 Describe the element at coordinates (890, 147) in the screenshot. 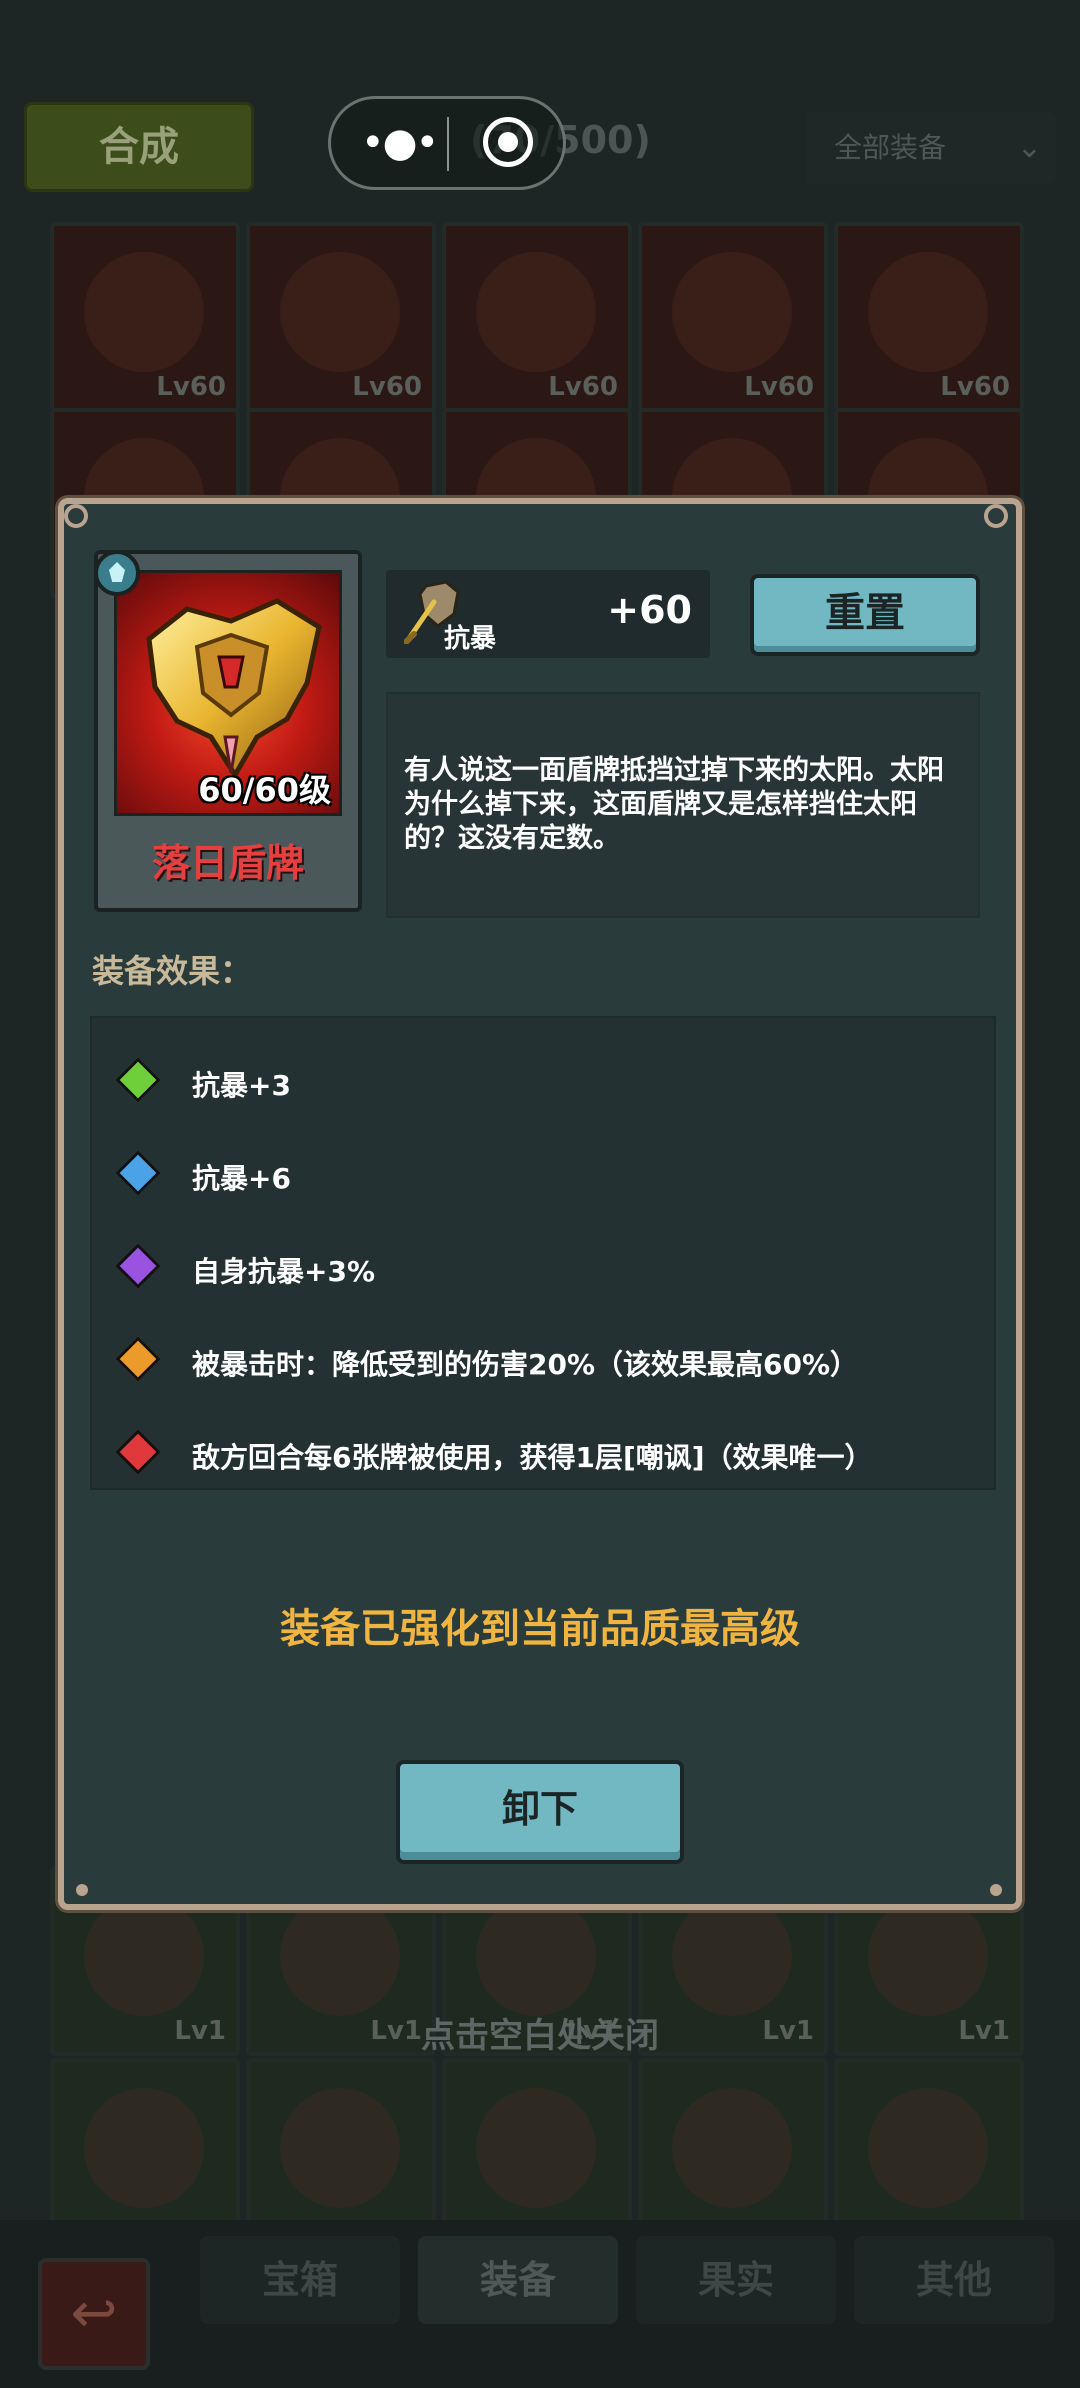

I see `filter-label: 全部装备` at that location.